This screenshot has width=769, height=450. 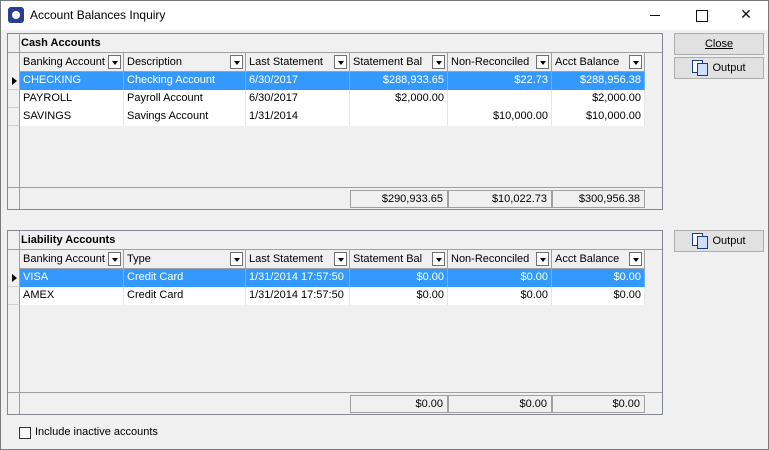 What do you see at coordinates (335, 43) in the screenshot?
I see `cash-accounts-caption: Cash Accounts` at bounding box center [335, 43].